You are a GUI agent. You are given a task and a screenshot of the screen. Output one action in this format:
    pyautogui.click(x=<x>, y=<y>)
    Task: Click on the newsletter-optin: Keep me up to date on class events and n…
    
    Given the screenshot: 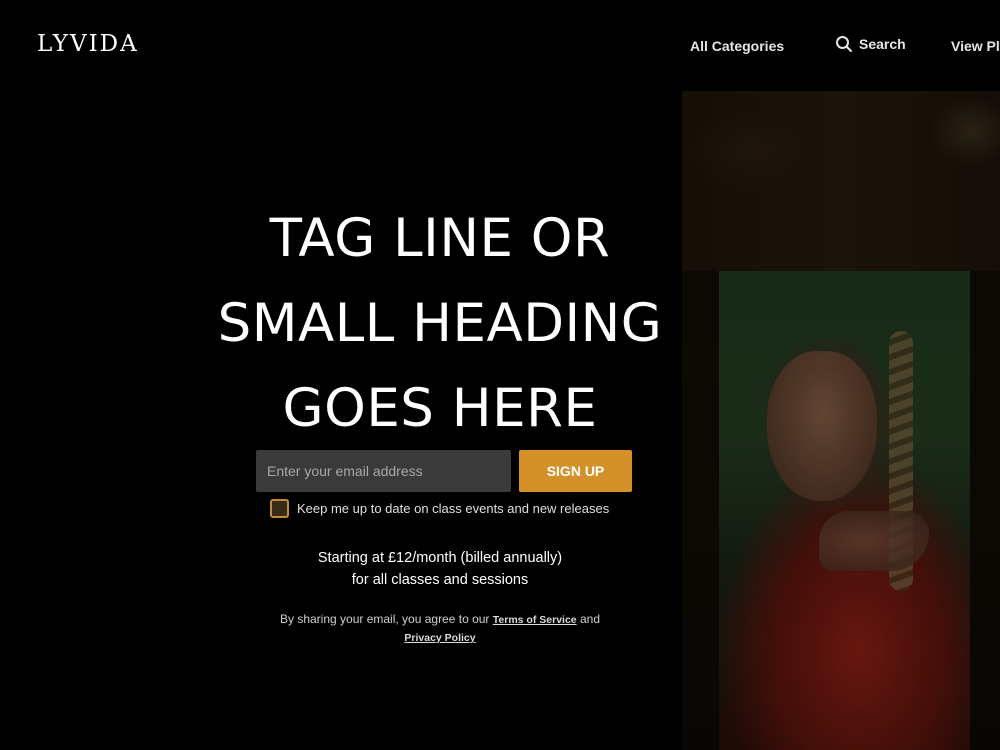 What is the action you would take?
    pyautogui.click(x=439, y=508)
    